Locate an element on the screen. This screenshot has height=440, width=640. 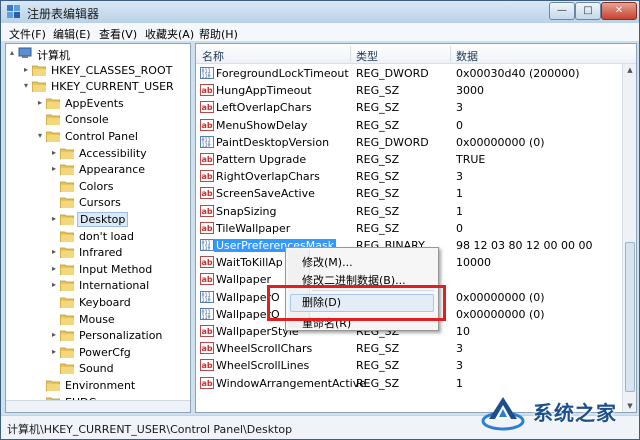
tree-item: ▸ HKEY_CLASSES_ROOT is located at coordinates (96, 70).